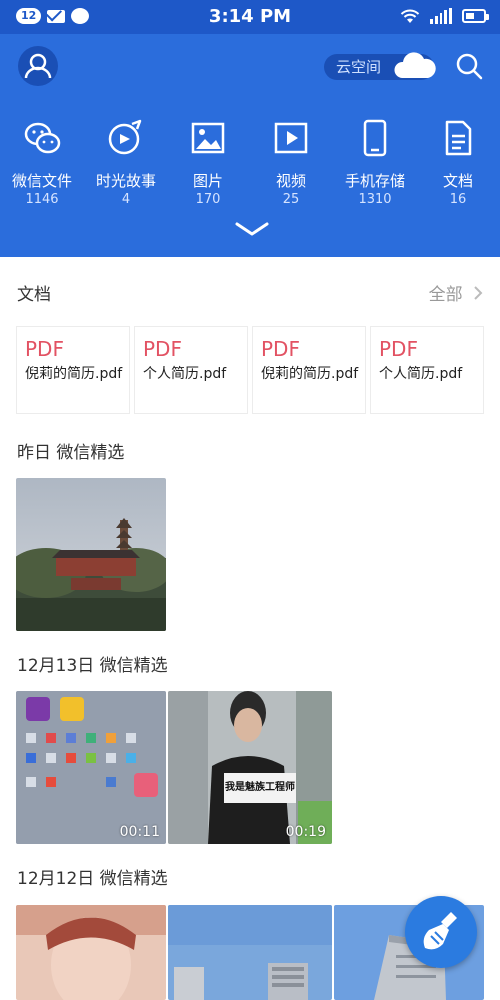 The image size is (500, 1000). Describe the element at coordinates (415, 65) in the screenshot. I see `cloud-icon` at that location.